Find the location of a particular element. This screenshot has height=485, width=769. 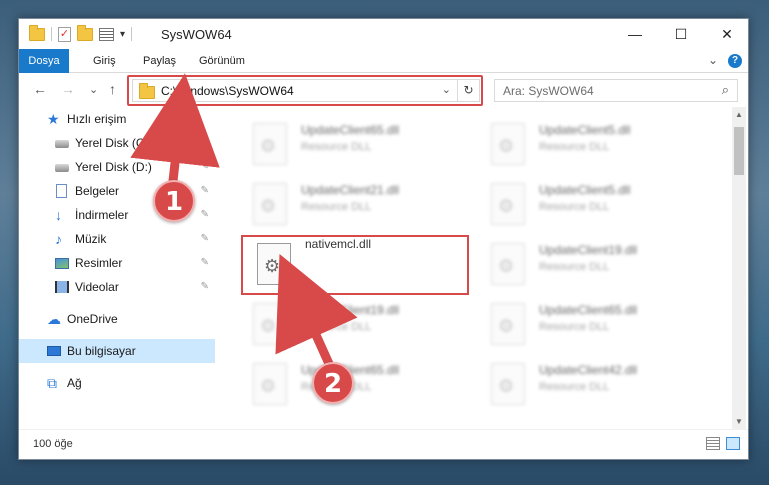

sidebar-item-label: Yerel Disk (C:) is located at coordinates (113, 143).